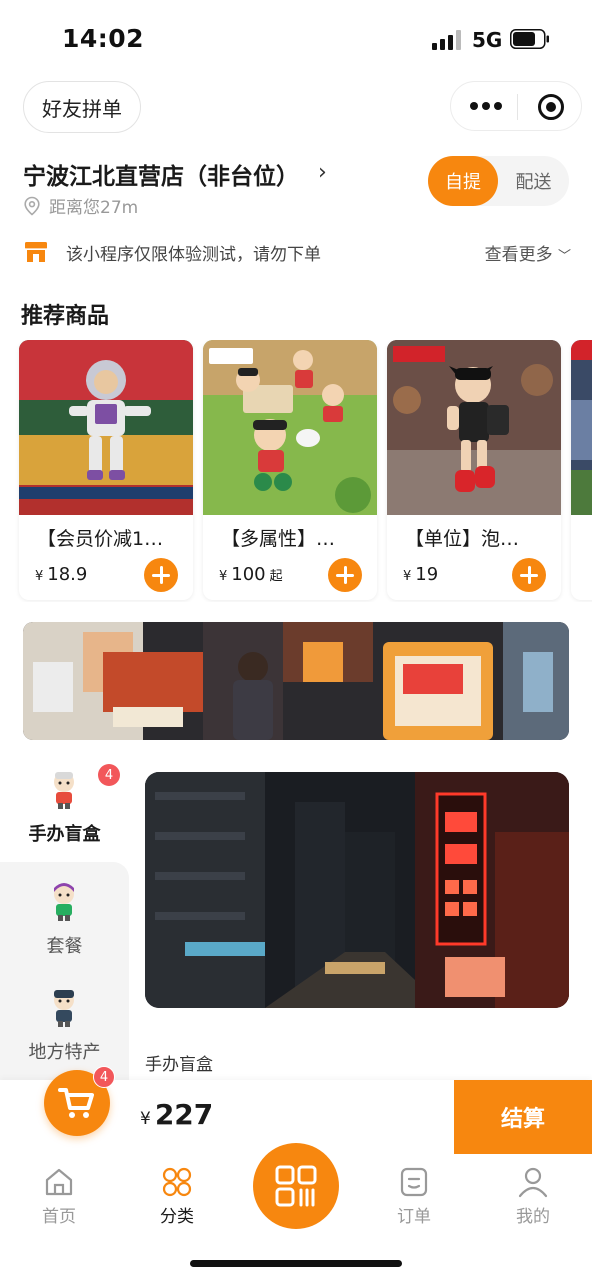 The width and height of the screenshot is (592, 1280). I want to click on category-badge: 4, so click(109, 775).